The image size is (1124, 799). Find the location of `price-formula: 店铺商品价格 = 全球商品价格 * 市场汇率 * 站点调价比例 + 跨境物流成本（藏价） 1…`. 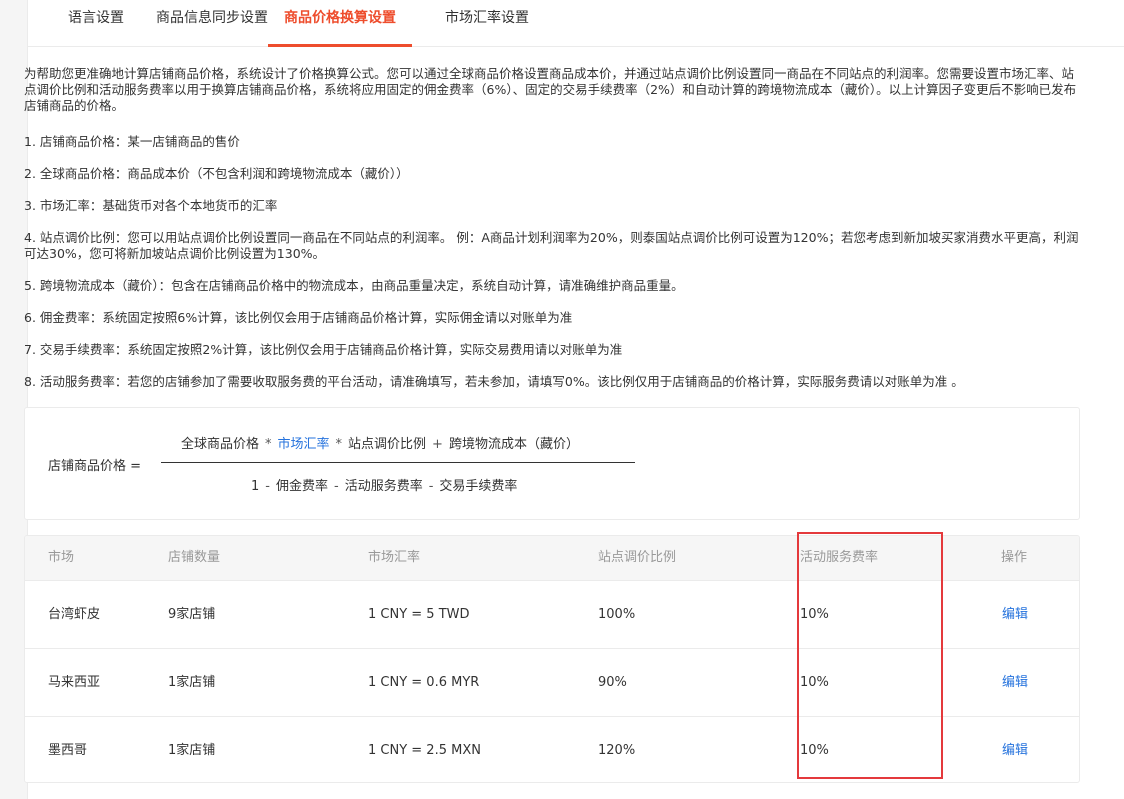

price-formula: 店铺商品价格 = 全球商品价格 * 市场汇率 * 站点调价比例 + 跨境物流成本（藏价） 1… is located at coordinates (552, 463).